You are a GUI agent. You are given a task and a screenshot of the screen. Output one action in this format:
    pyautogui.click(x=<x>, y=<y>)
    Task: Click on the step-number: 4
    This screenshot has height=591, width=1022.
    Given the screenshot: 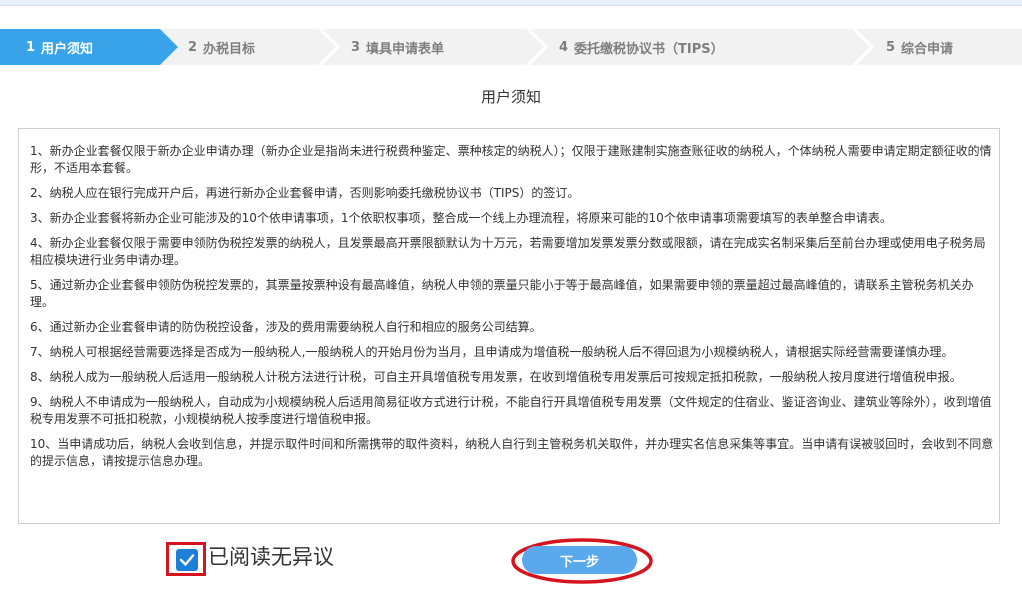 What is the action you would take?
    pyautogui.click(x=564, y=47)
    